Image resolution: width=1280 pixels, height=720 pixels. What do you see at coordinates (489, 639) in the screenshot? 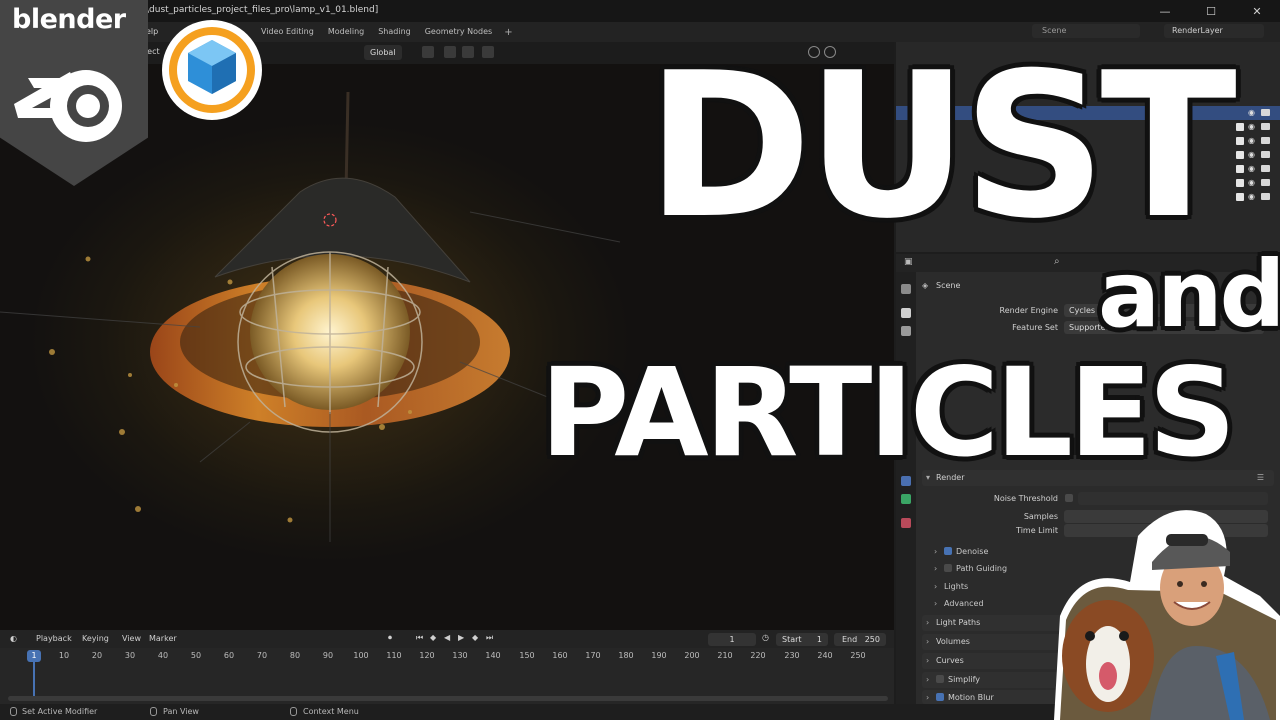
I see `jump-end-icon: ⏭` at bounding box center [489, 639].